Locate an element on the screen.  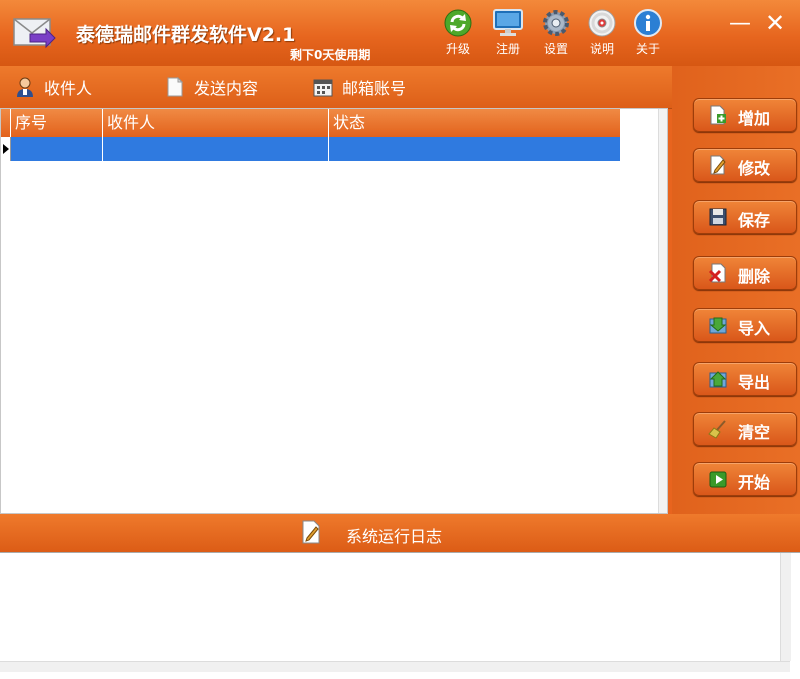
delete-icon is located at coordinates (717, 273).